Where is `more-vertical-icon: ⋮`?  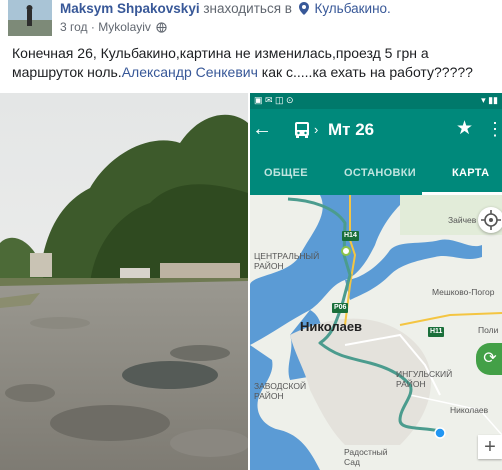
more-vertical-icon: ⋮ is located at coordinates (494, 130).